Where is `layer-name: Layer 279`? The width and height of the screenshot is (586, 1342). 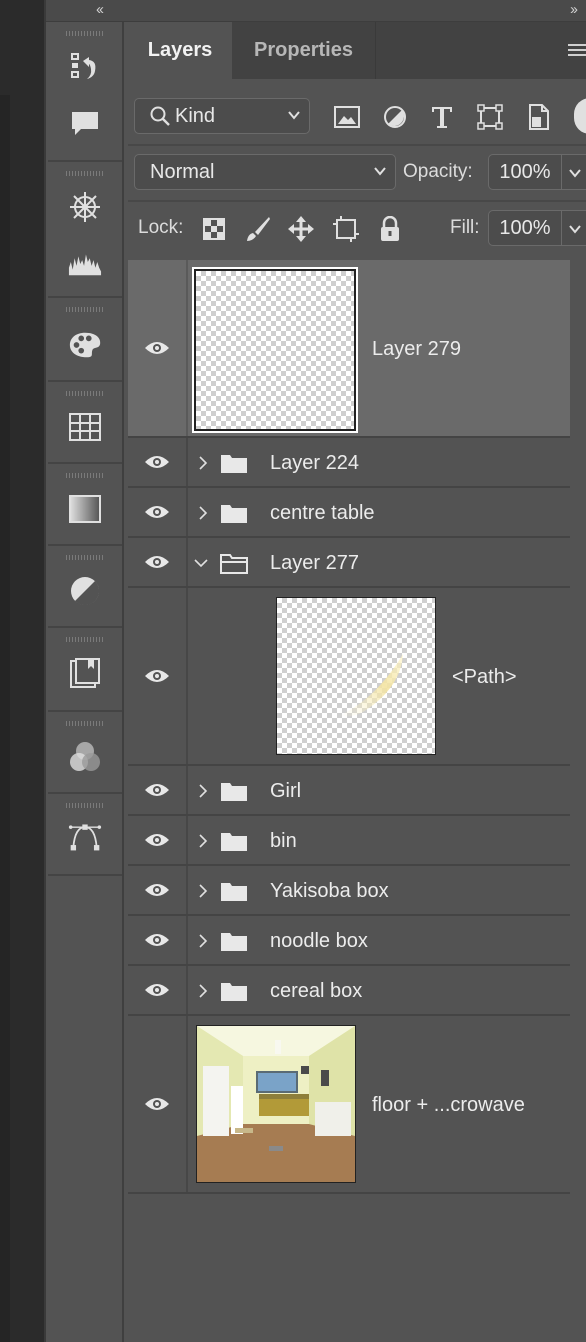
layer-name: Layer 279 is located at coordinates (416, 349).